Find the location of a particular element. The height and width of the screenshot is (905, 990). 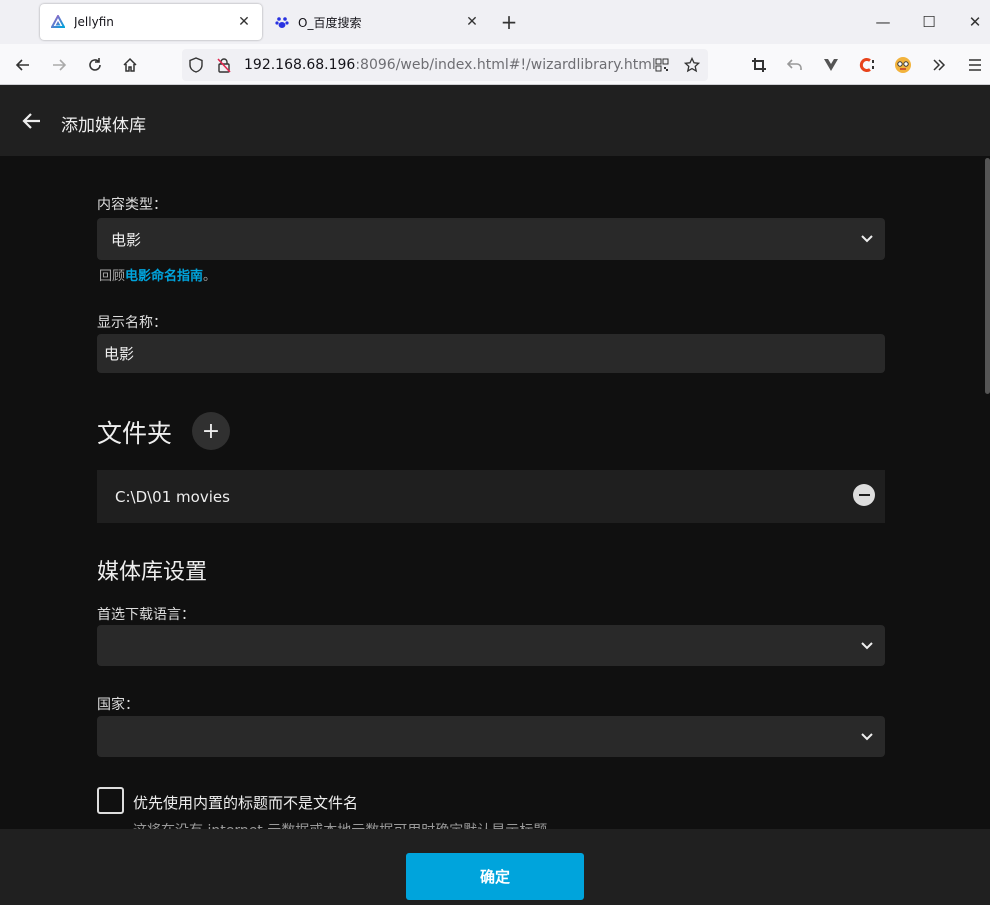

menu-icon is located at coordinates (975, 65).